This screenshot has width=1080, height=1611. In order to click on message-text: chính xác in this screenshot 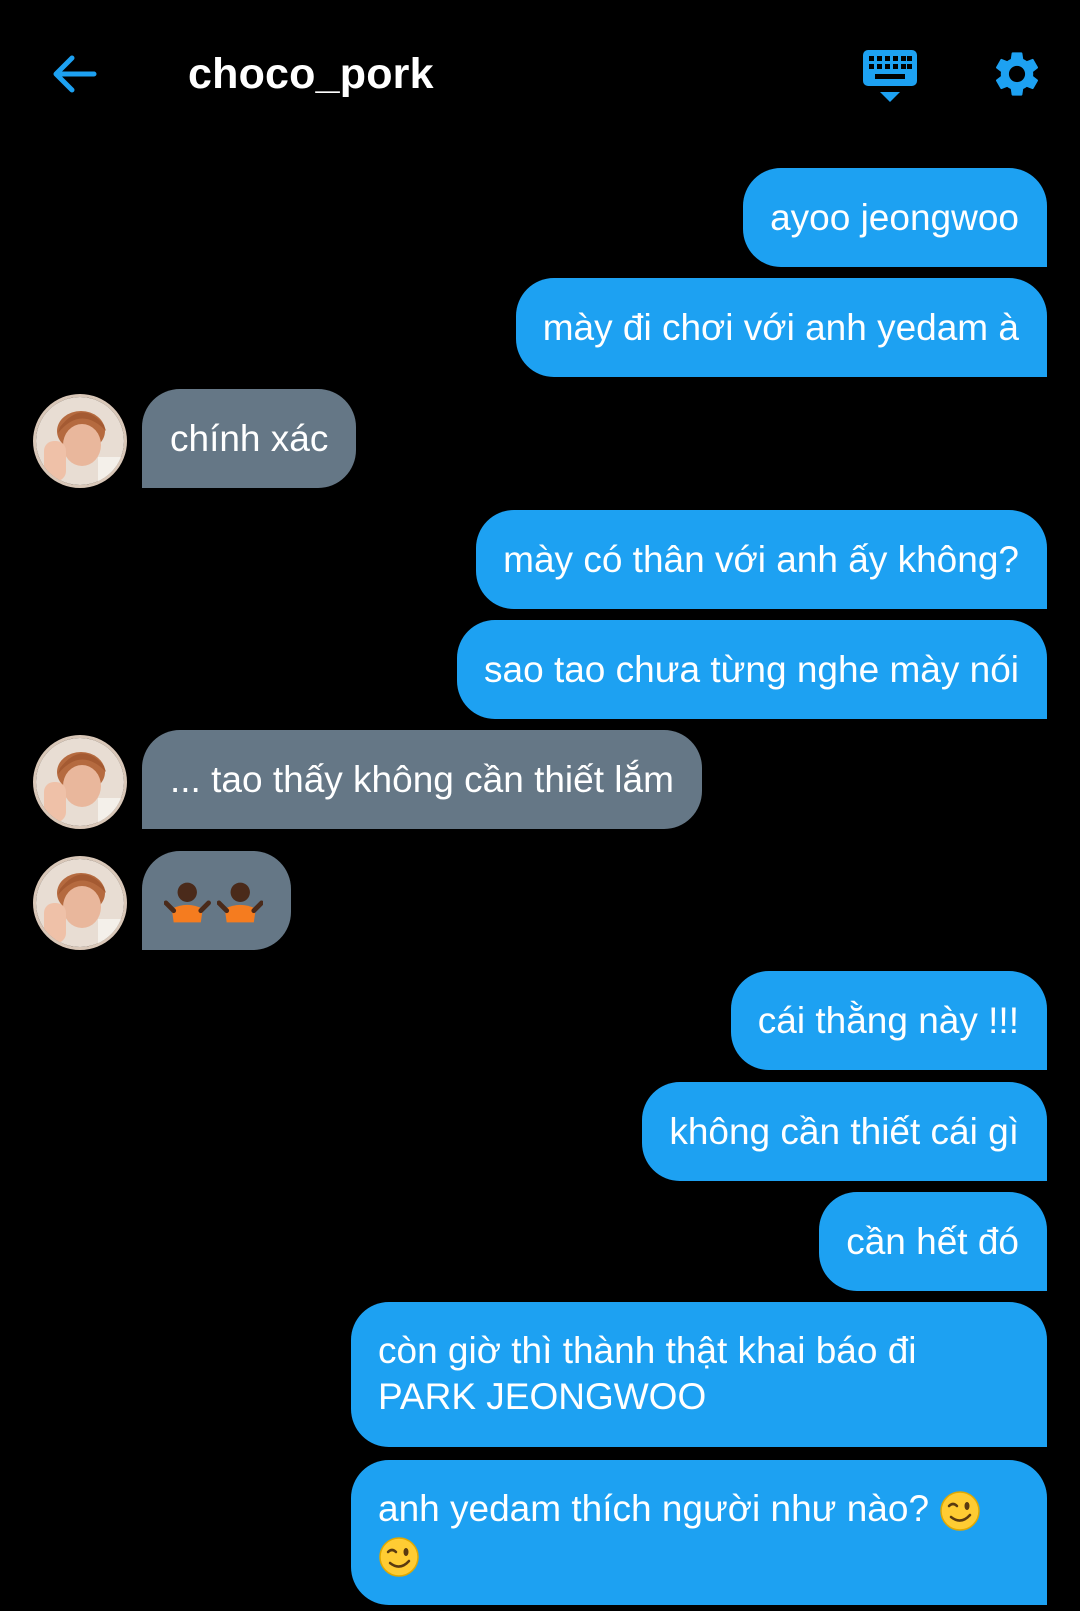, I will do `click(249, 438)`.